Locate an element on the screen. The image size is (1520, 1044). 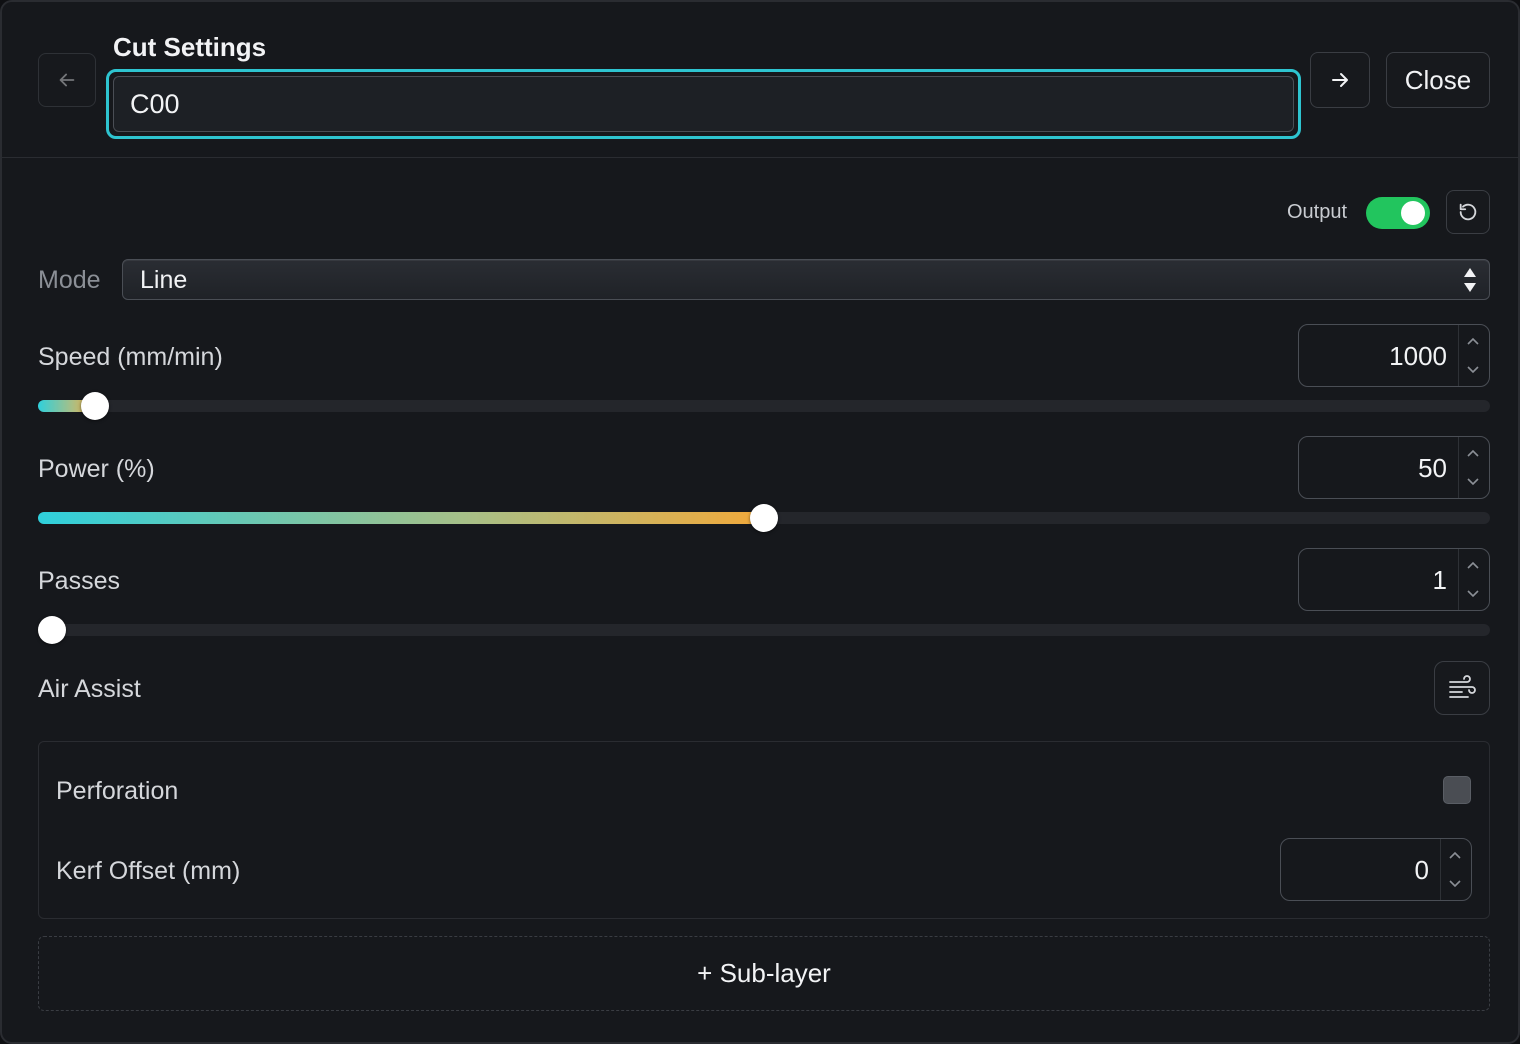
add-sublayer-button: + Sub-layer is located at coordinates (764, 973).